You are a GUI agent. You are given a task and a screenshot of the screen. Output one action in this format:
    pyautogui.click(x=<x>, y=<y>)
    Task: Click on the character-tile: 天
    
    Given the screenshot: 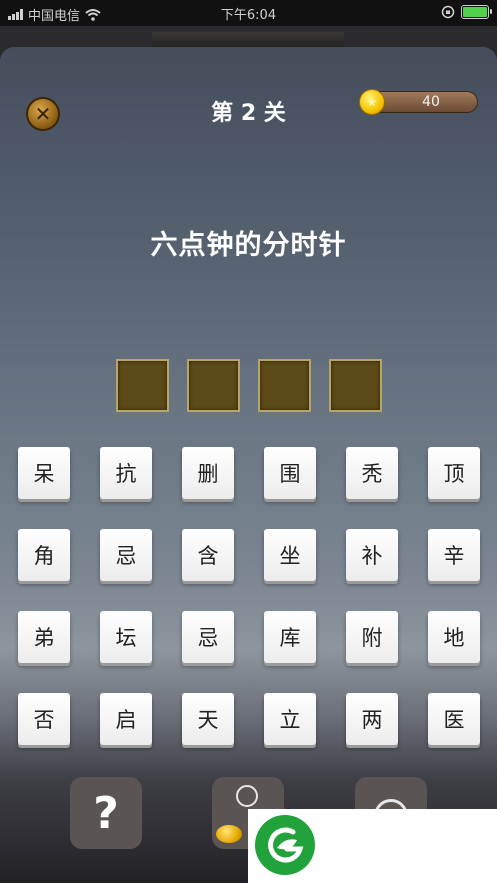 What is the action you would take?
    pyautogui.click(x=208, y=719)
    